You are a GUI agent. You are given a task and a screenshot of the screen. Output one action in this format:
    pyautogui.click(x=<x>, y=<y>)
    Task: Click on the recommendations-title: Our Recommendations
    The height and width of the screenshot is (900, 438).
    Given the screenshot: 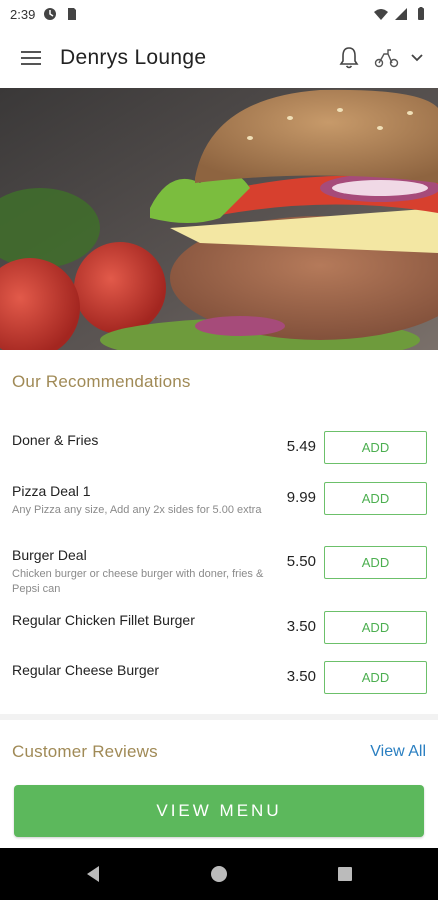 What is the action you would take?
    pyautogui.click(x=101, y=381)
    